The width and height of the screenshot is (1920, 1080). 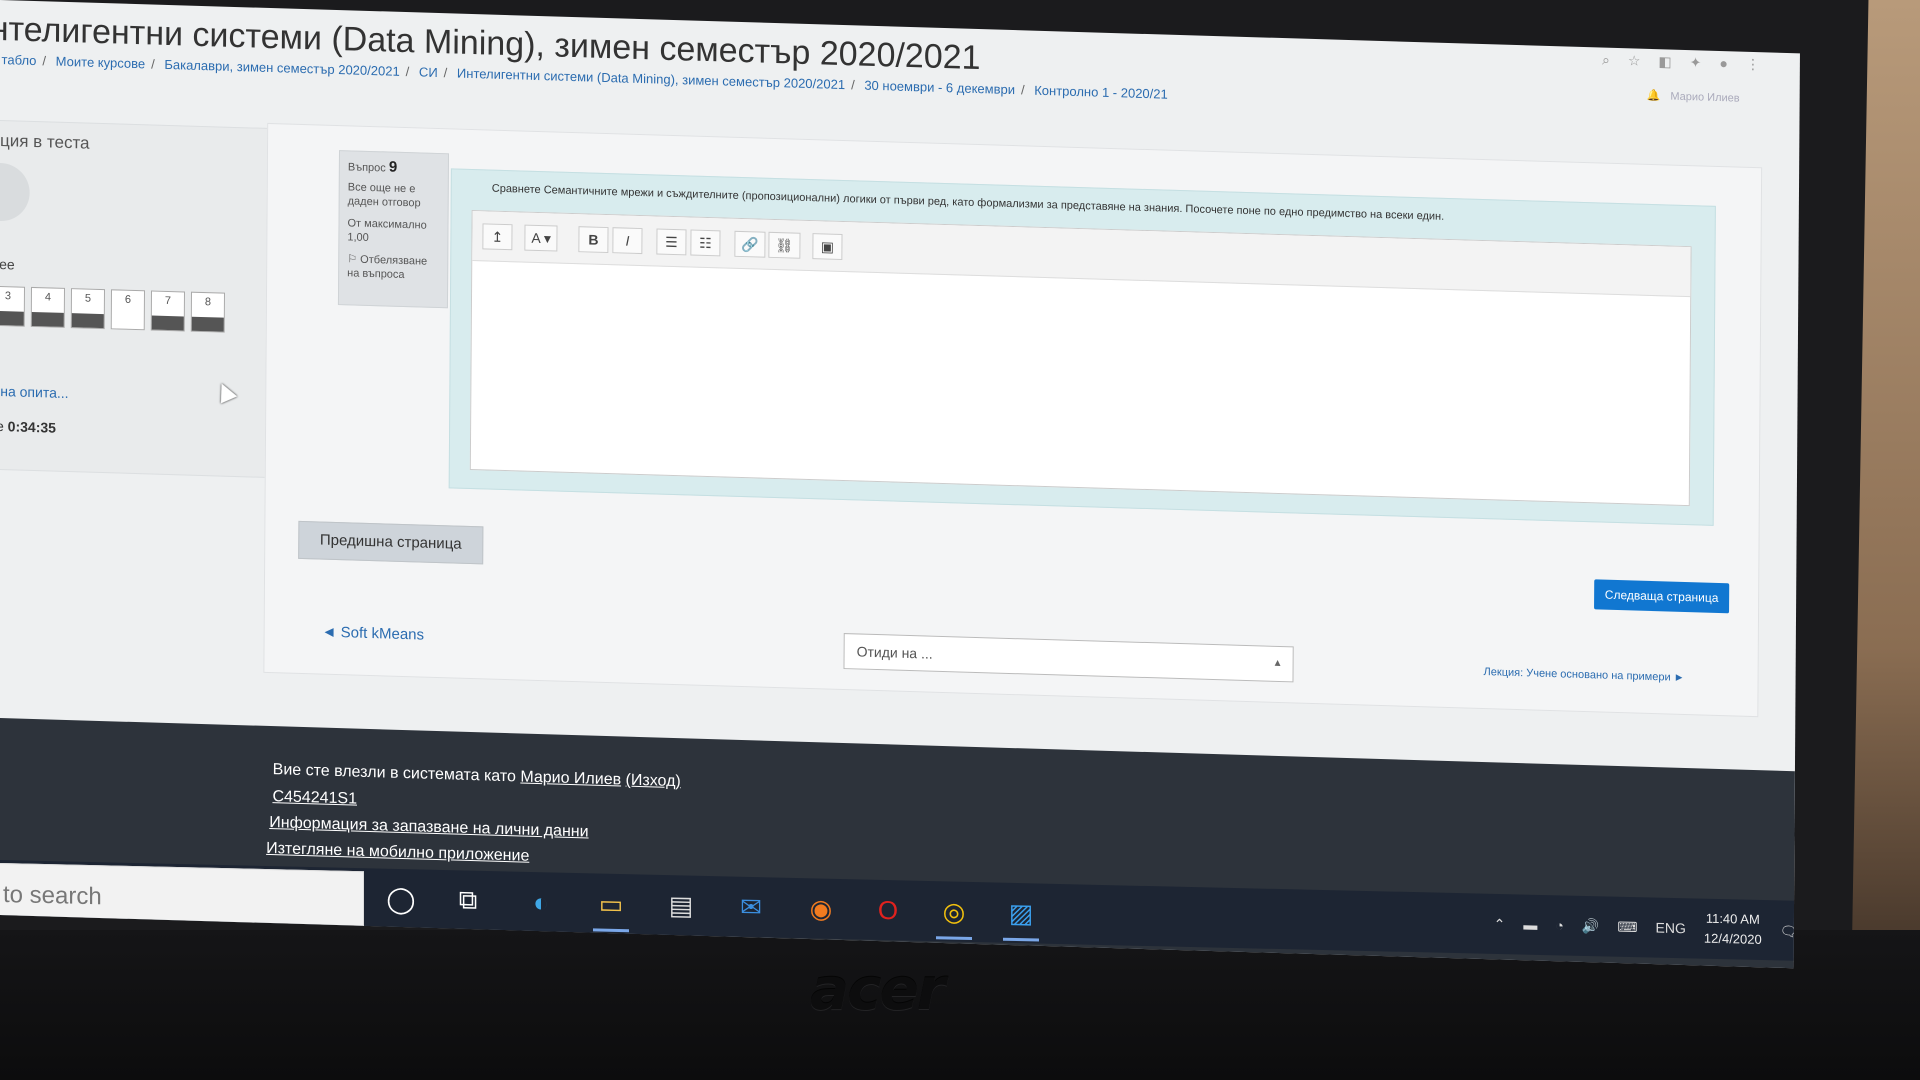 I want to click on privacy-link: Информация за запазване на лични данни, so click(x=429, y=827).